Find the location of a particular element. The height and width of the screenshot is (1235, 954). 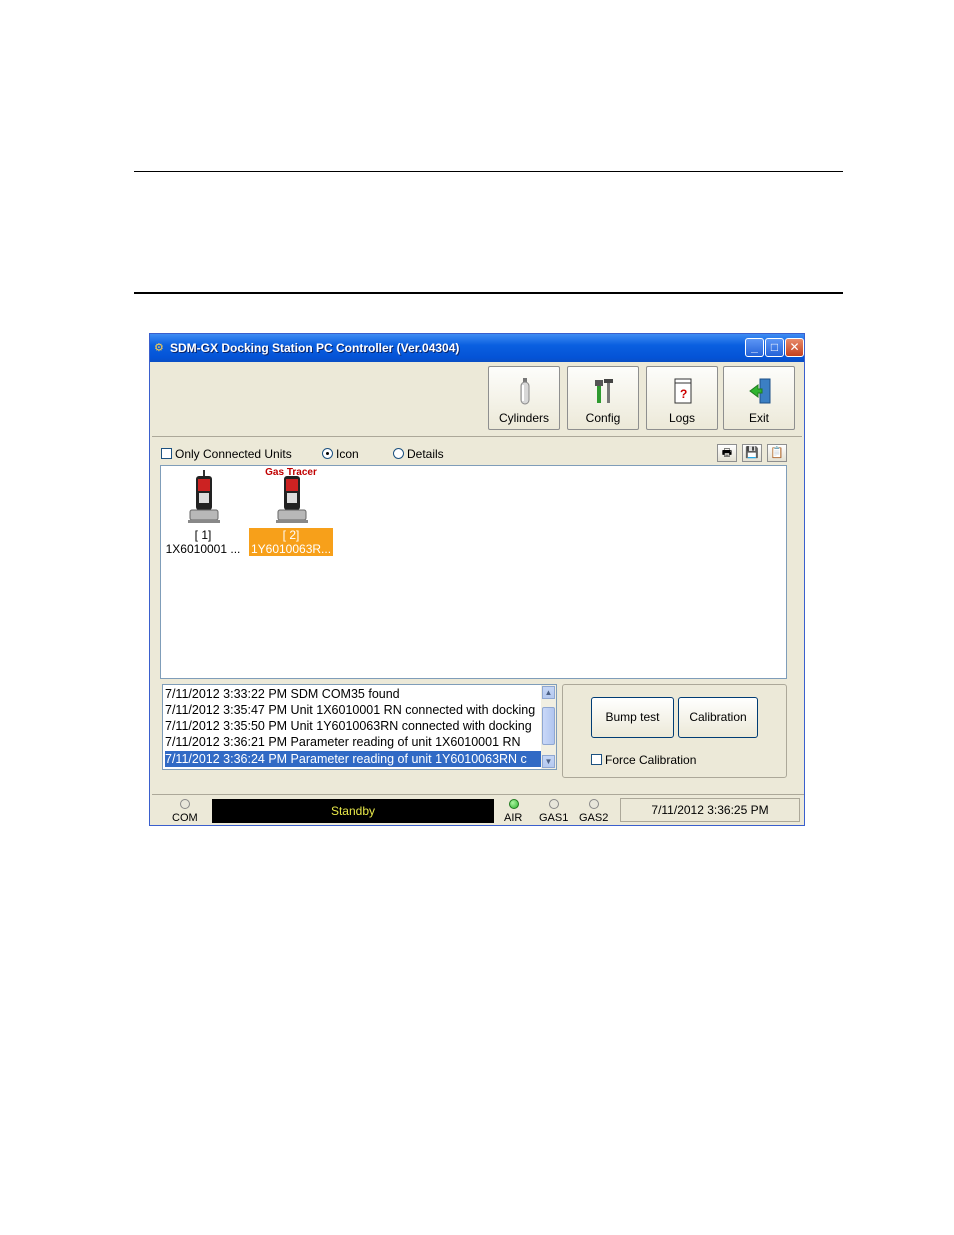

air-led-icon is located at coordinates (514, 804).